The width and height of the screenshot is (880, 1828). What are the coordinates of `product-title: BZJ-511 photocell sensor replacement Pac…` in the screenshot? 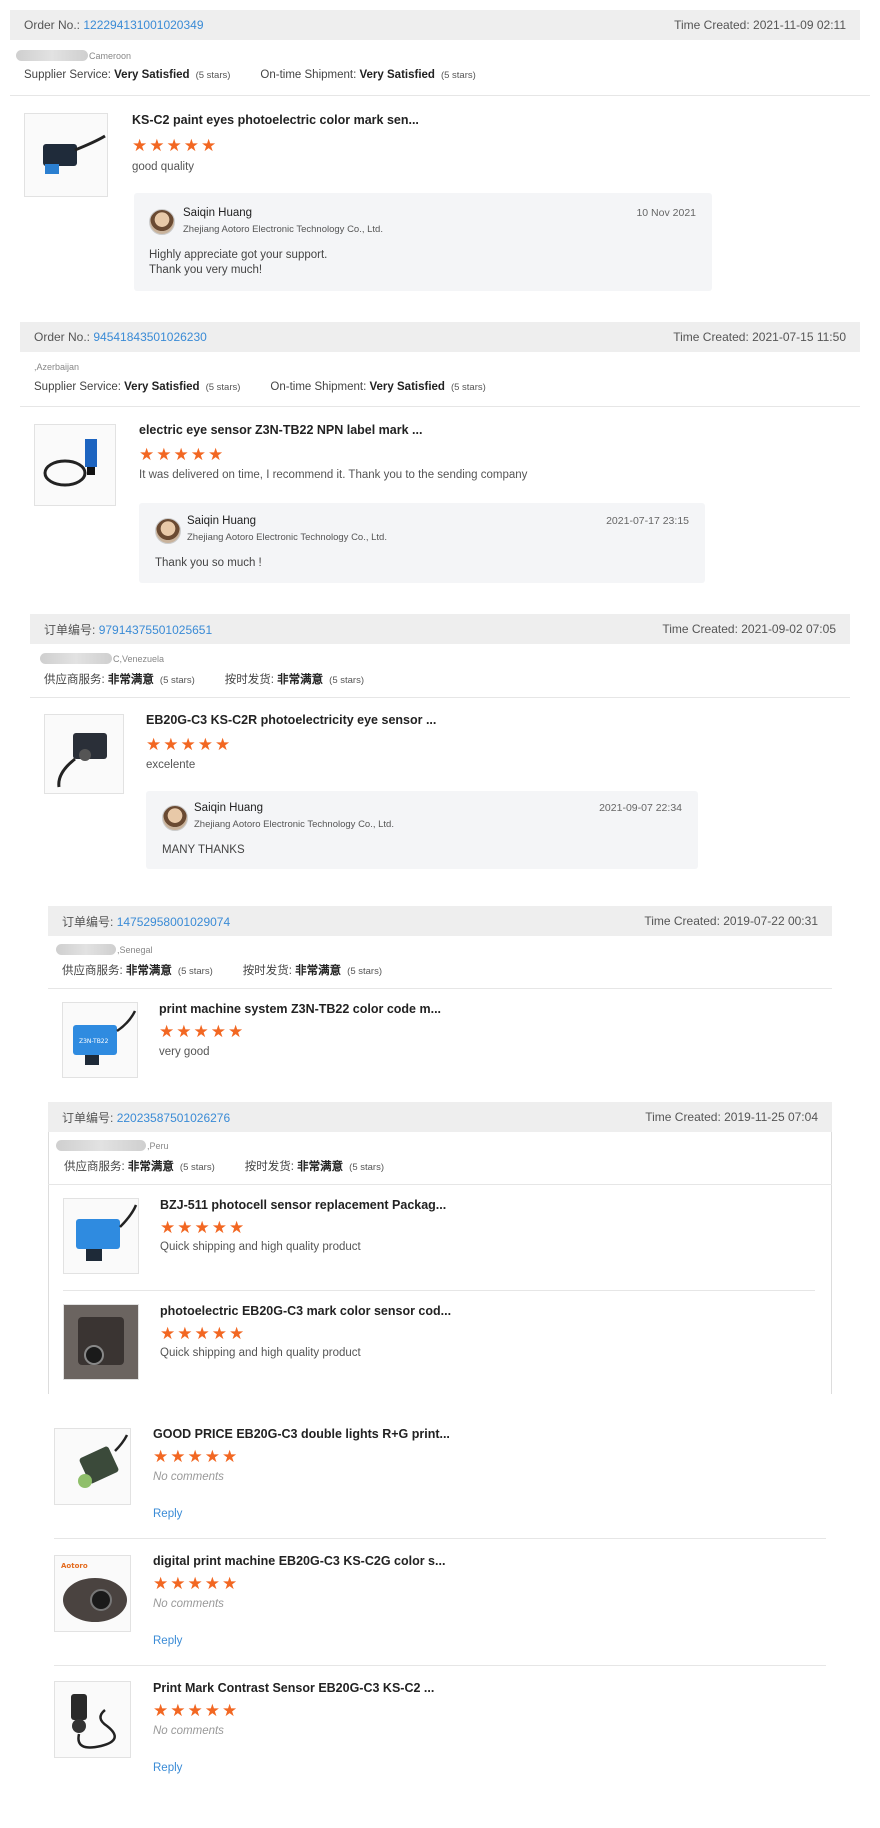 It's located at (303, 1205).